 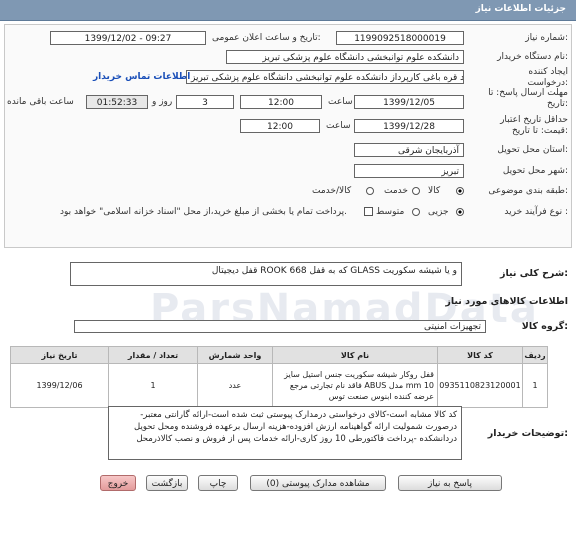 What do you see at coordinates (520, 9) in the screenshot?
I see `page-title: جزئیات اطلاعات نیاز` at bounding box center [520, 9].